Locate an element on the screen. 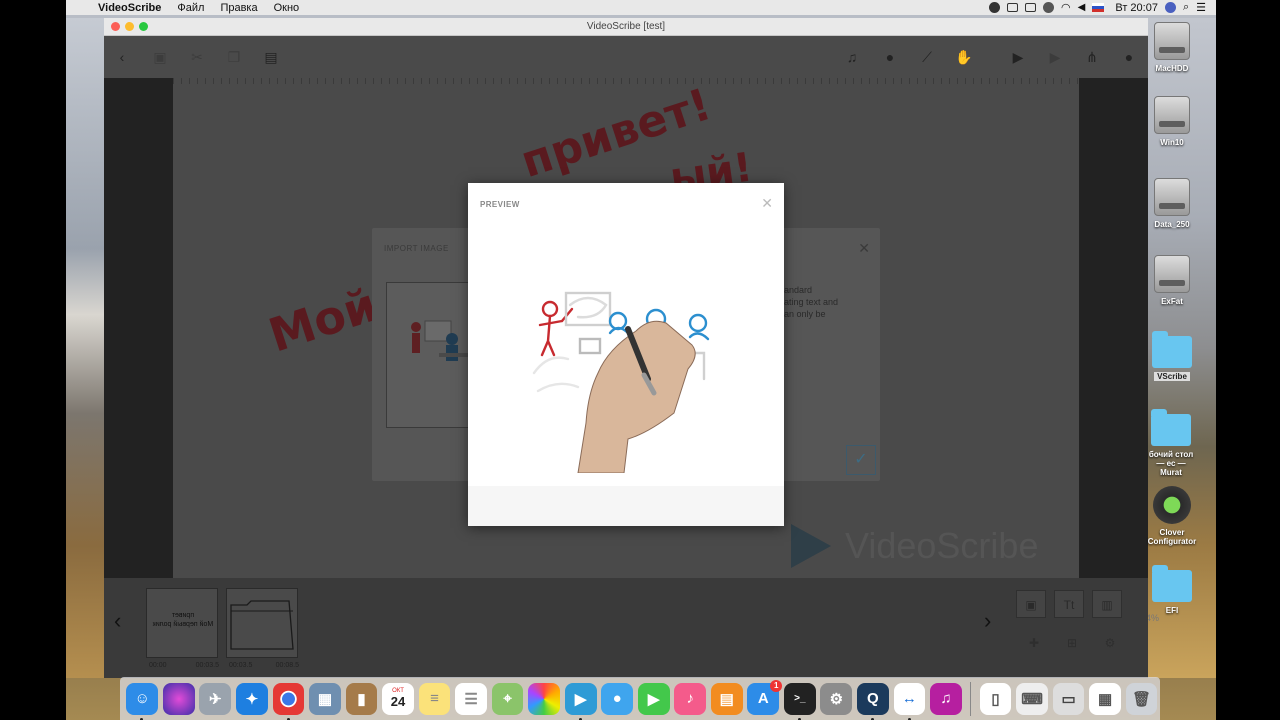 This screenshot has width=1280, height=720. spotlight-icon: ⌕ is located at coordinates (1186, 7).